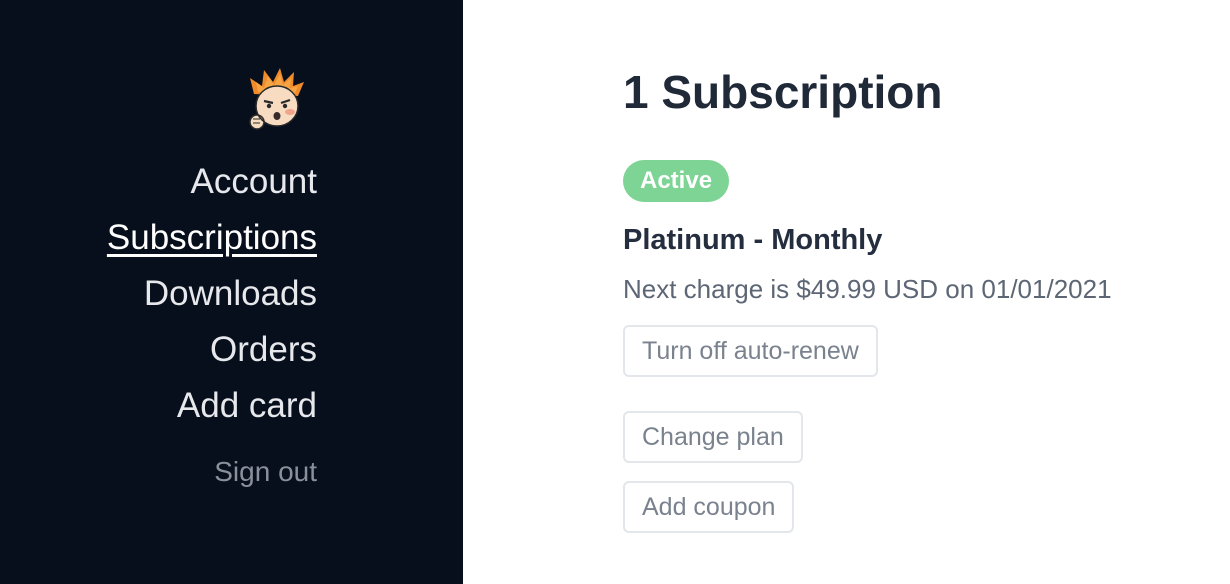 The image size is (1230, 584). I want to click on next-charge-text: Next charge is $49.99 USD on 01/01/2021, so click(867, 289).